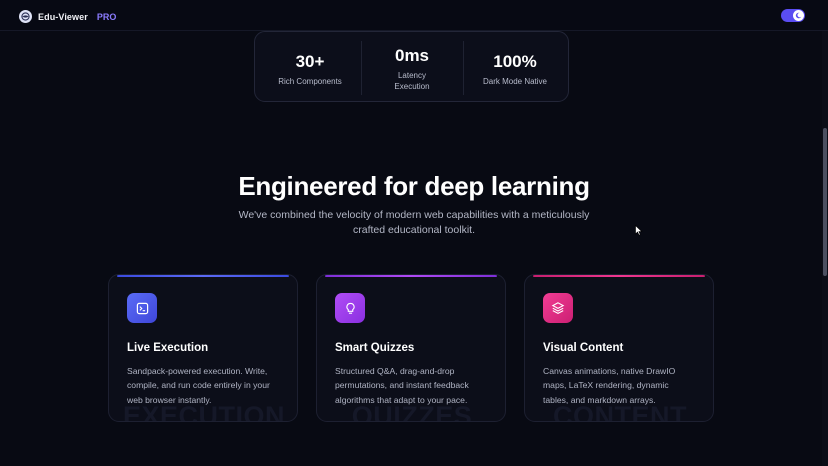 This screenshot has height=466, width=828. I want to click on desc-line: Canvas animations, native DrawIO, so click(609, 371).